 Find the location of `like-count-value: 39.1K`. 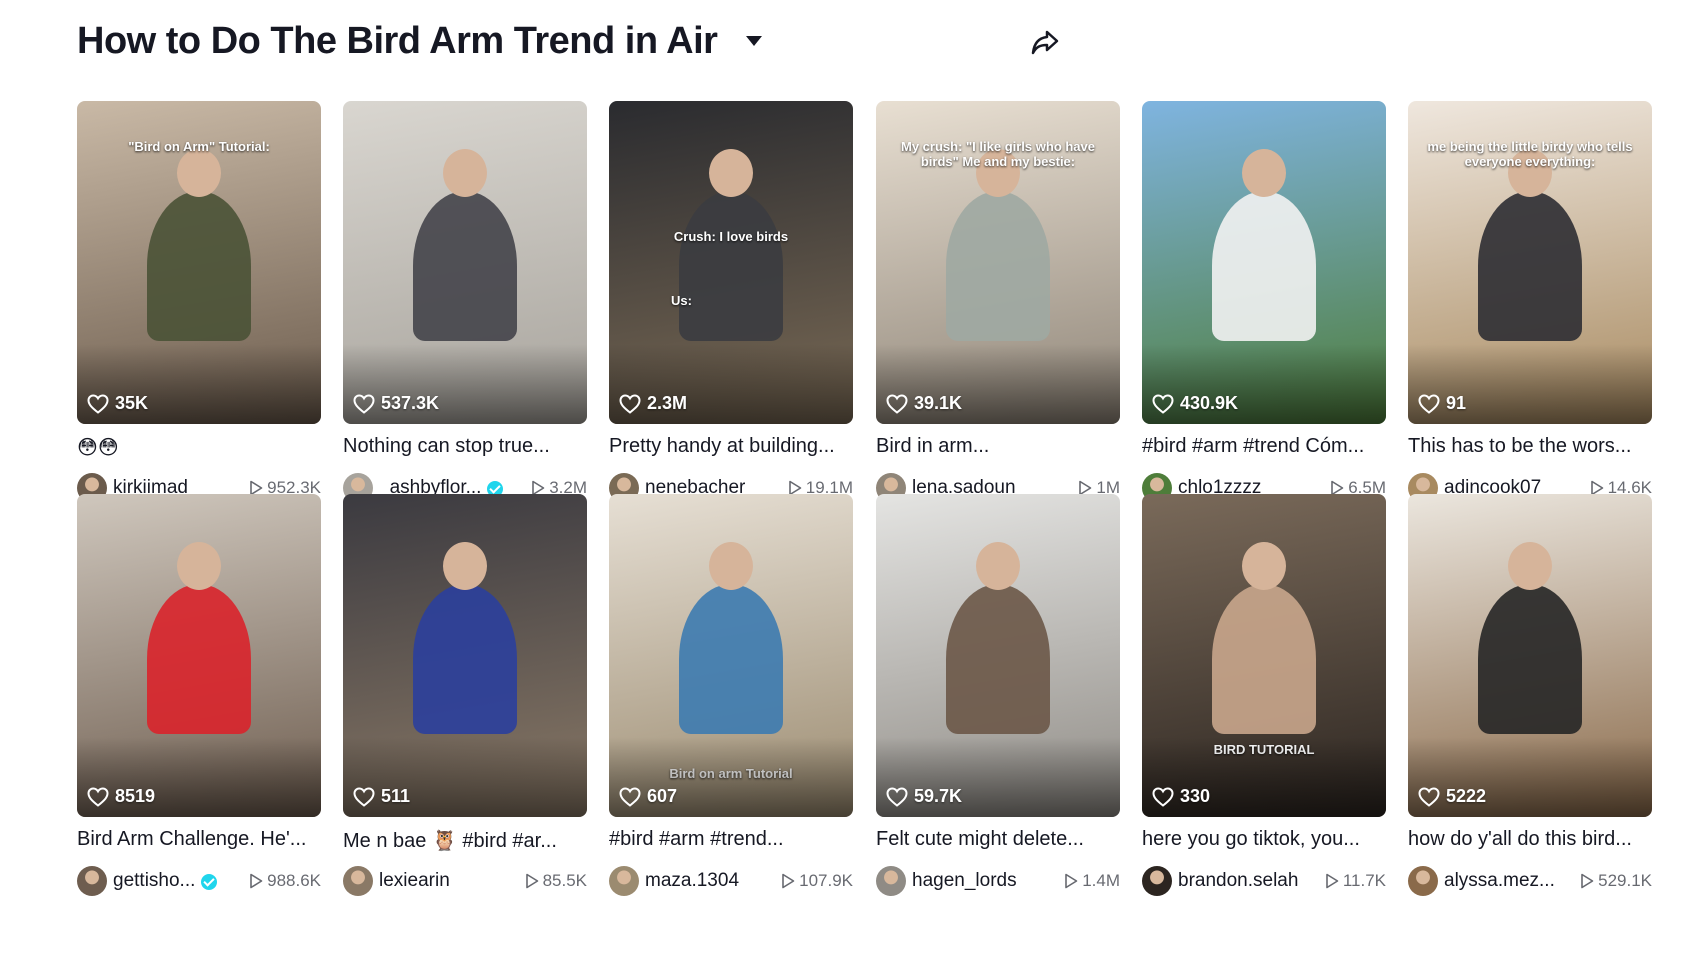

like-count-value: 39.1K is located at coordinates (938, 403).